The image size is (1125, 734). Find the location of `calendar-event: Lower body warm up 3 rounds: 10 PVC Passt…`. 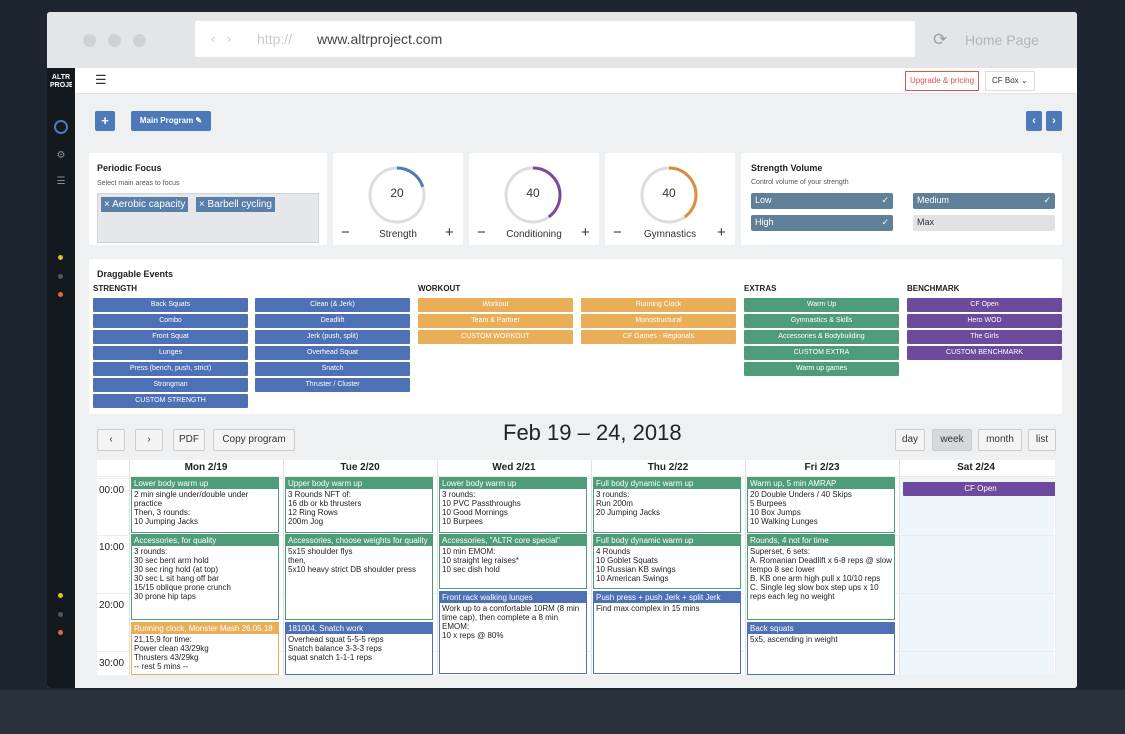

calendar-event: Lower body warm up 3 rounds: 10 PVC Passt… is located at coordinates (513, 505).